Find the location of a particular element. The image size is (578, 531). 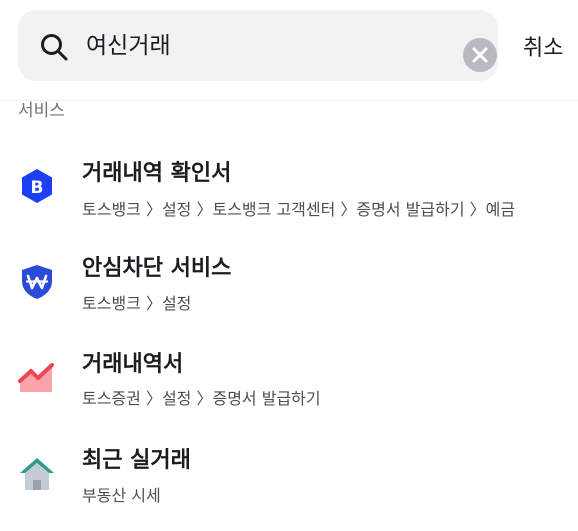

close-icon is located at coordinates (480, 55).